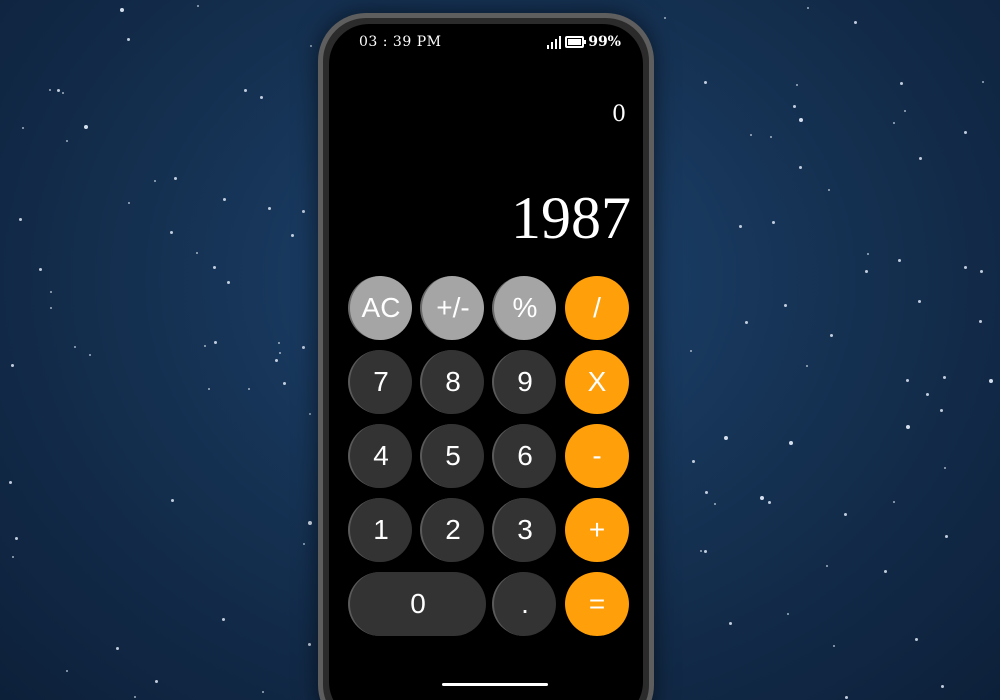  I want to click on digit-2-button: 2, so click(452, 530).